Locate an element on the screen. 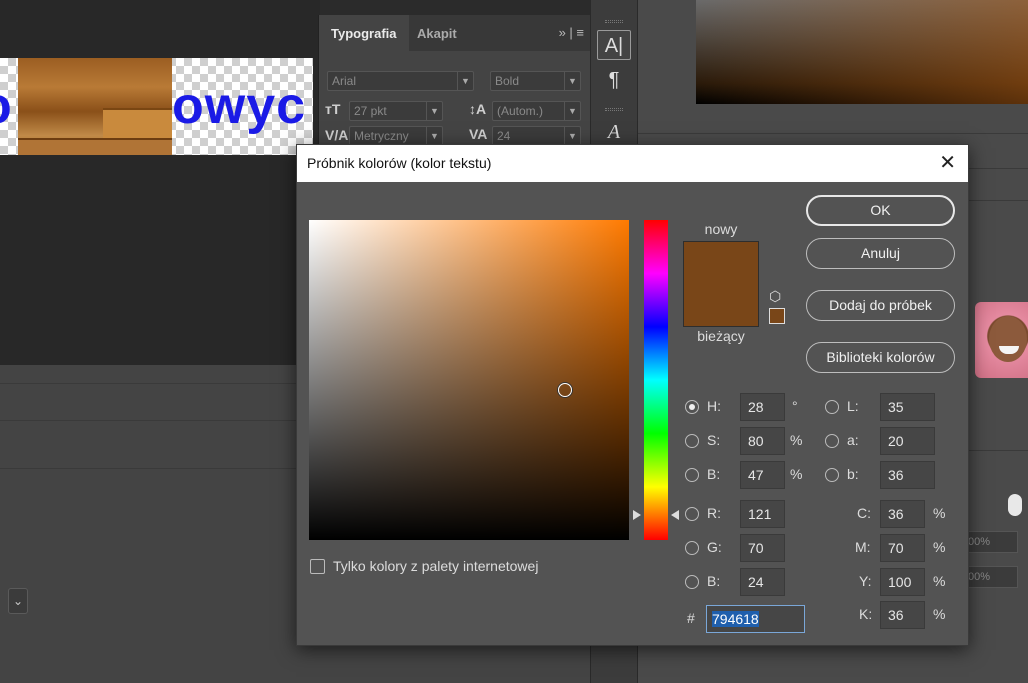 The width and height of the screenshot is (1028, 683). hue-radio is located at coordinates (692, 407).